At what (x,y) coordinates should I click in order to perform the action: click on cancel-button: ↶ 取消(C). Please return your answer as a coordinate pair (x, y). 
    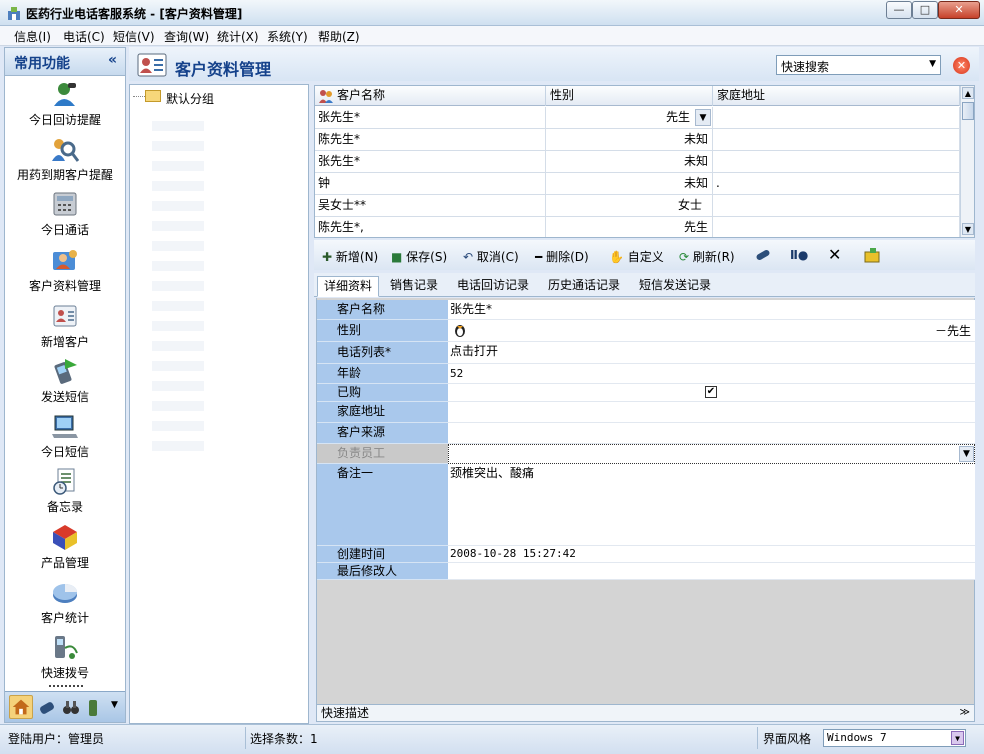
    Looking at the image, I should click on (491, 256).